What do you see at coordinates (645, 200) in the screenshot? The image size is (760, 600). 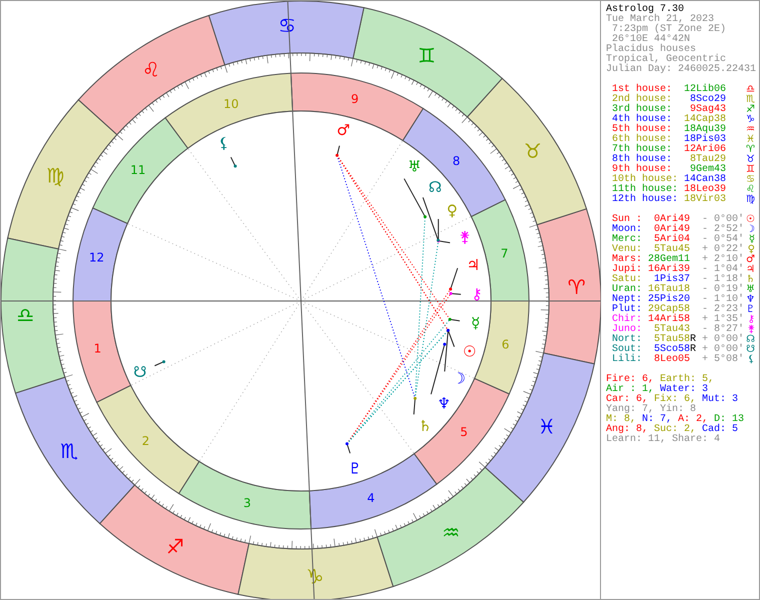 I see `house-label: 12th house:` at bounding box center [645, 200].